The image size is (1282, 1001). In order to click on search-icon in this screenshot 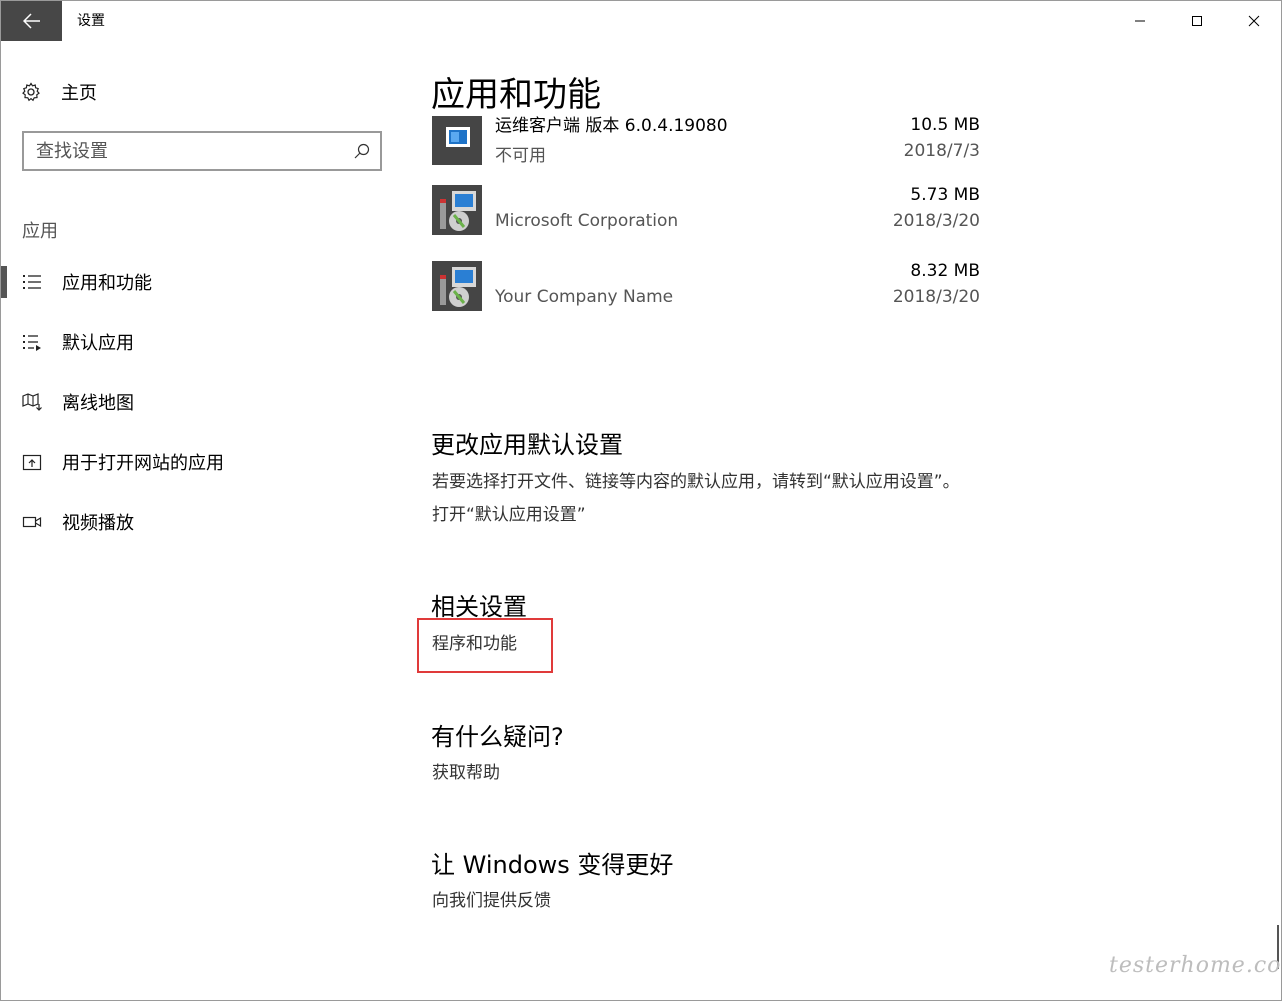, I will do `click(362, 151)`.